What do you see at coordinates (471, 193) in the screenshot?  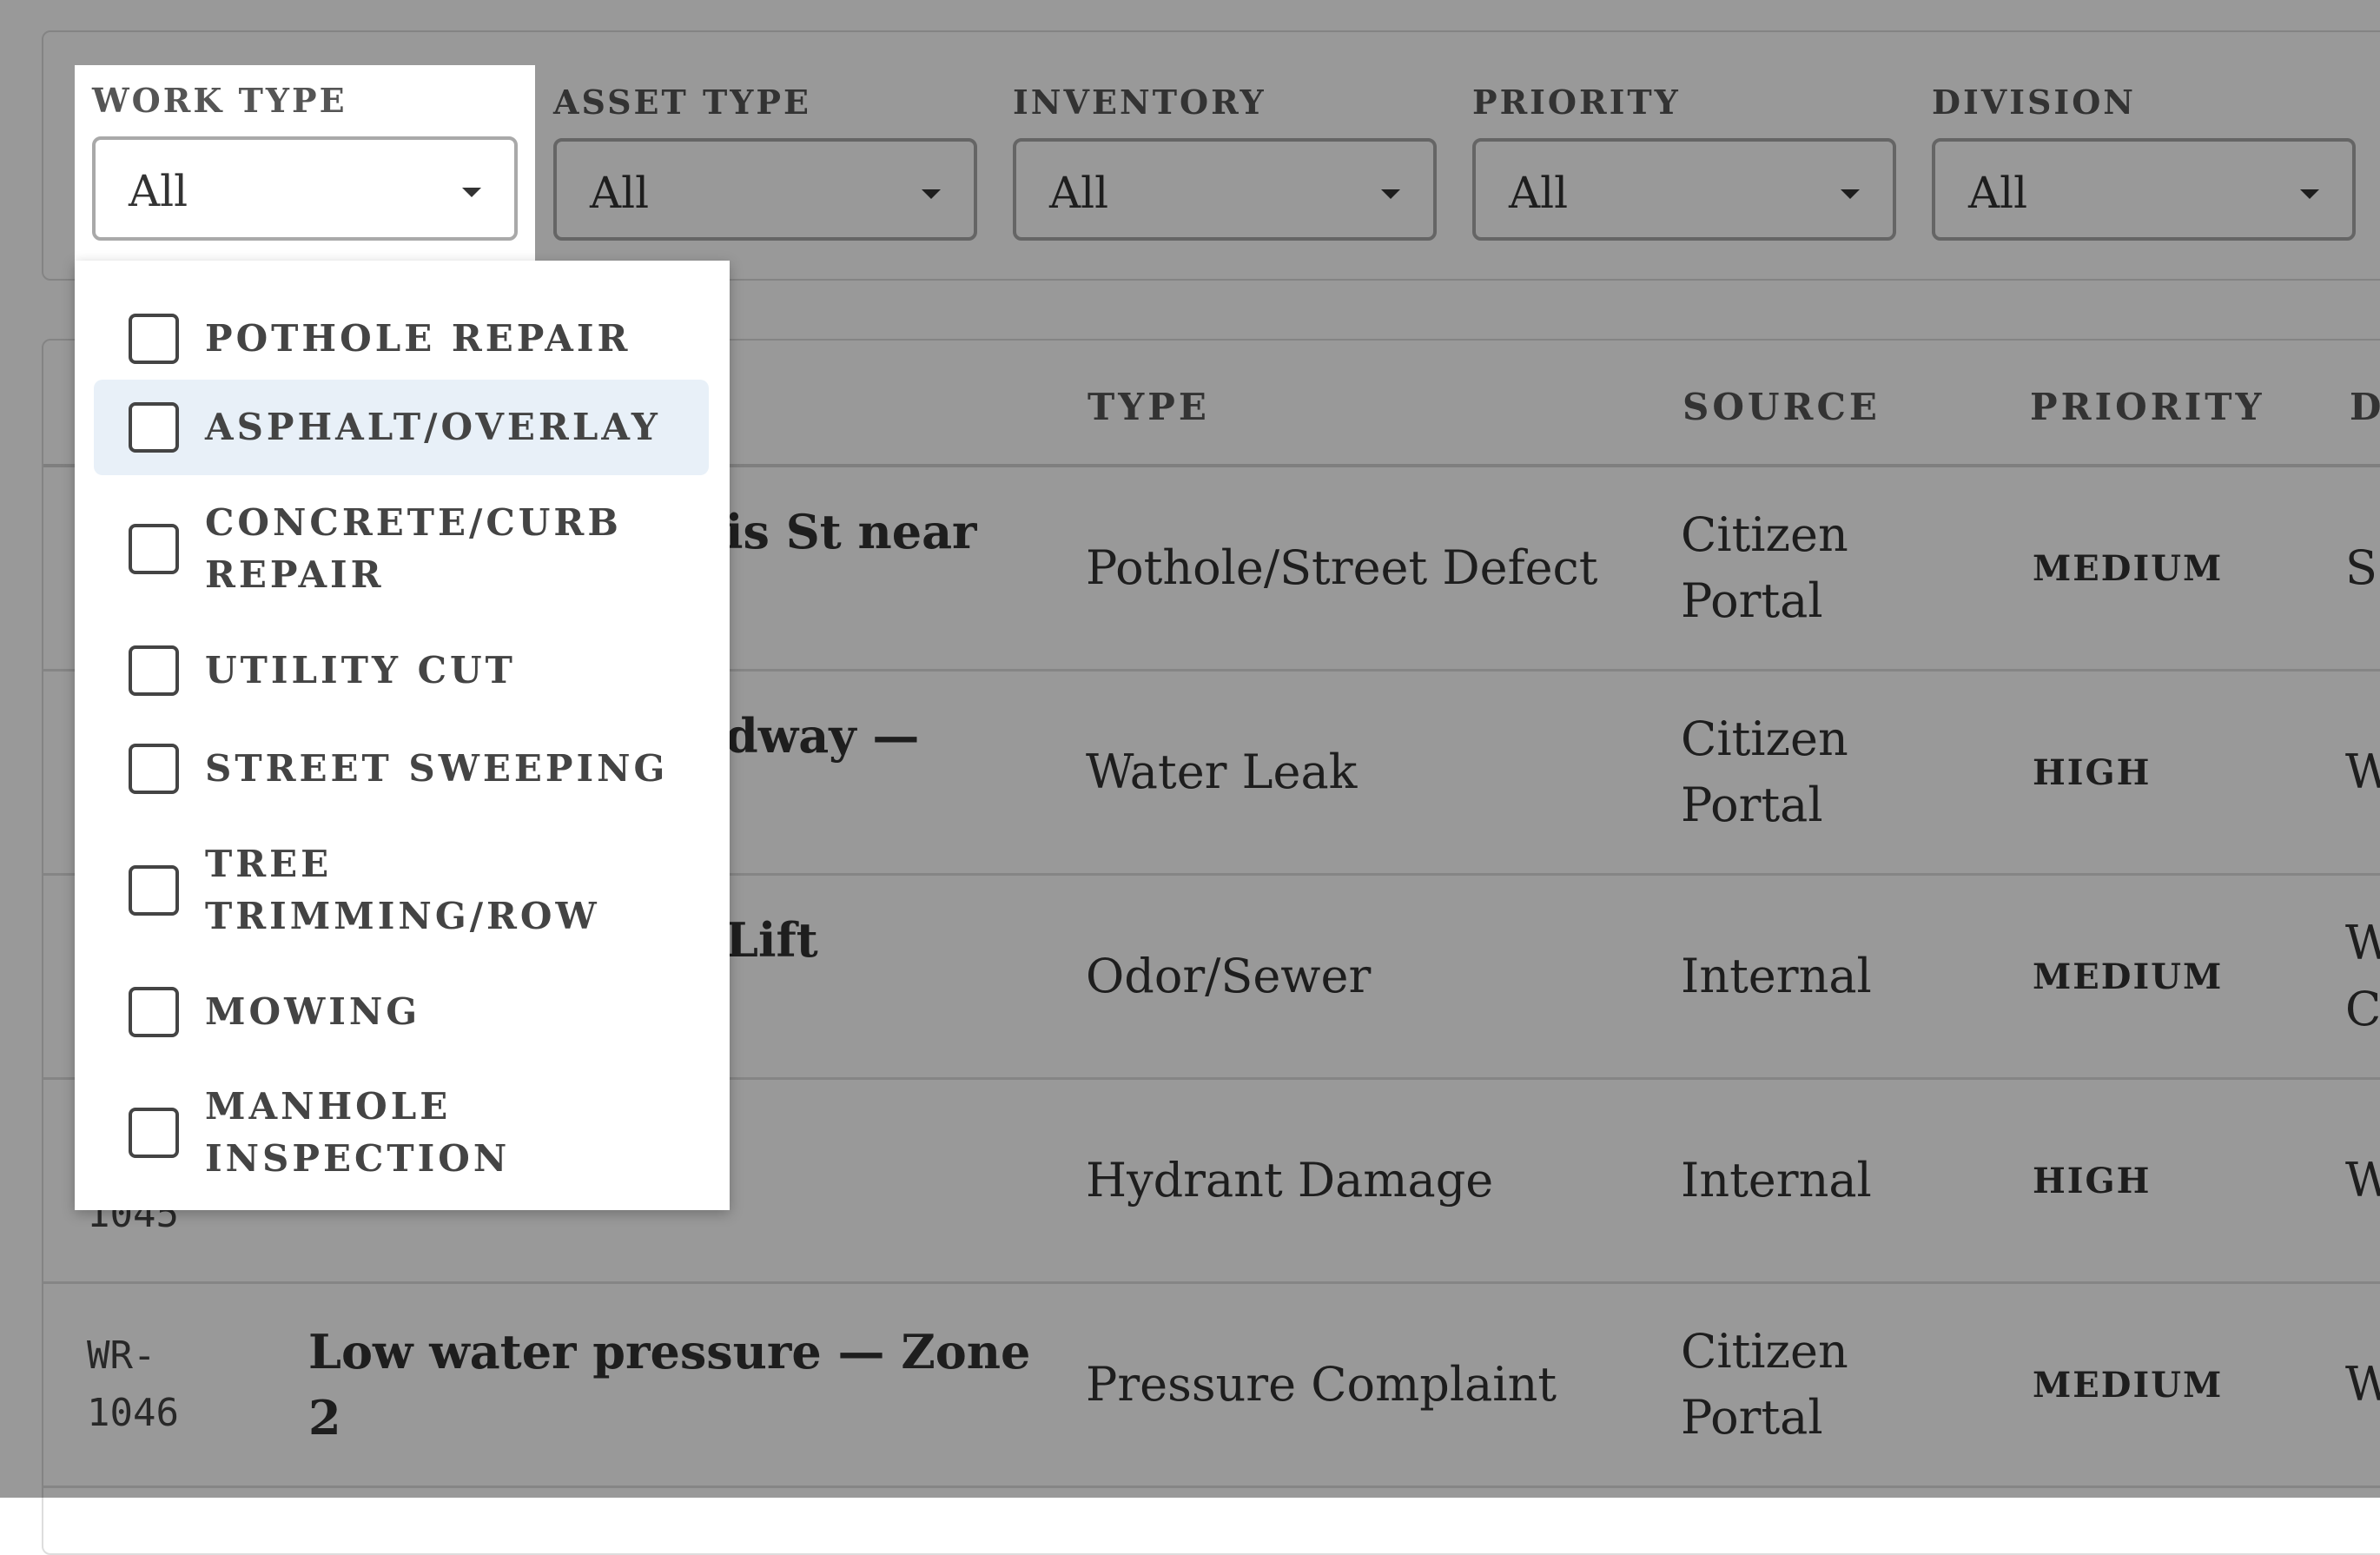 I see `caret-down-icon` at bounding box center [471, 193].